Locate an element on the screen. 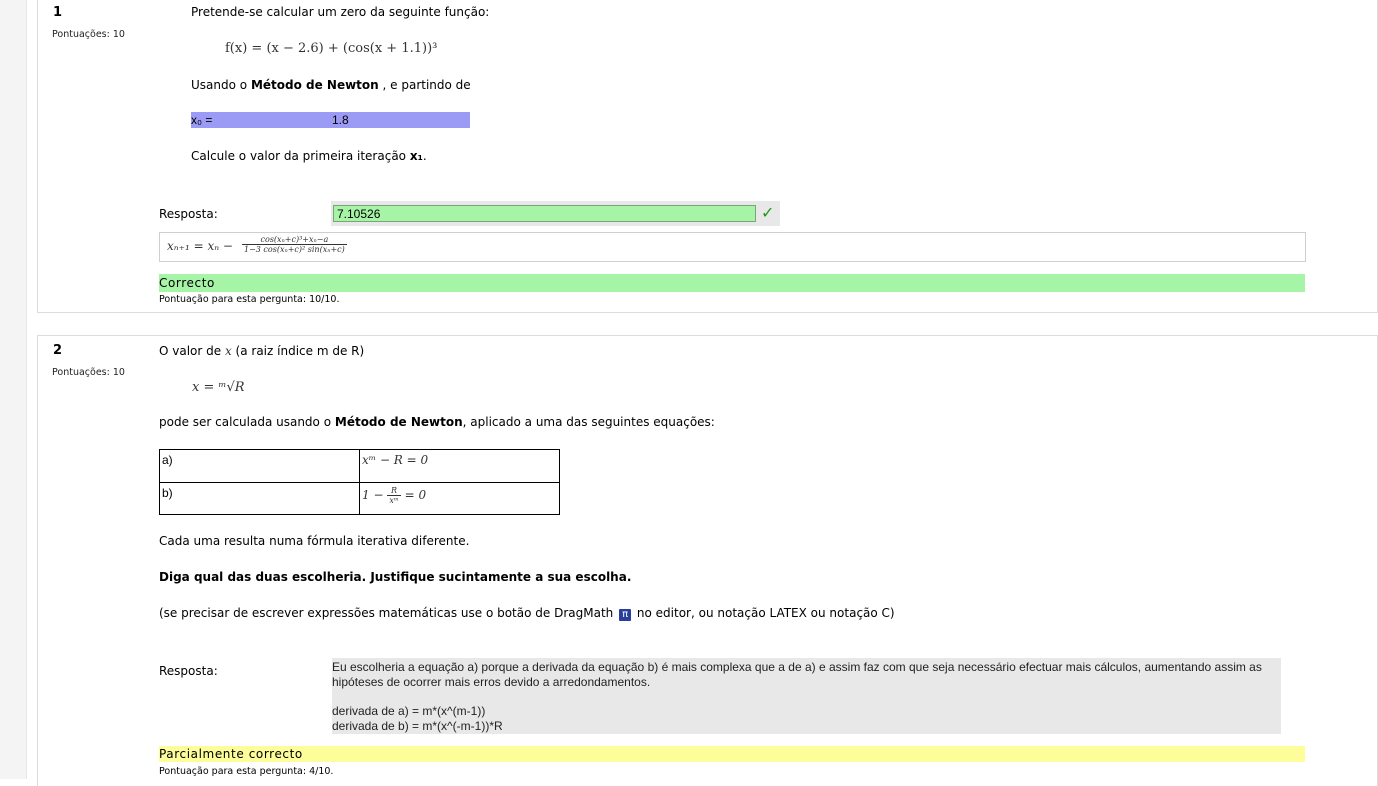  ask-post: . is located at coordinates (424, 156).